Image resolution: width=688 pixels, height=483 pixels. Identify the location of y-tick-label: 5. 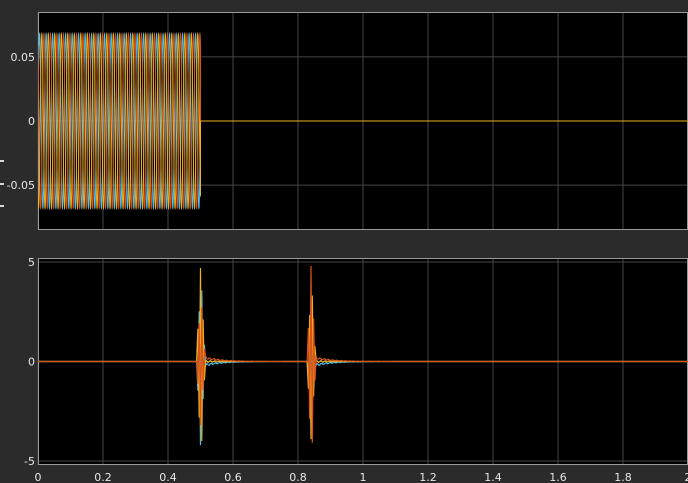
(31, 262).